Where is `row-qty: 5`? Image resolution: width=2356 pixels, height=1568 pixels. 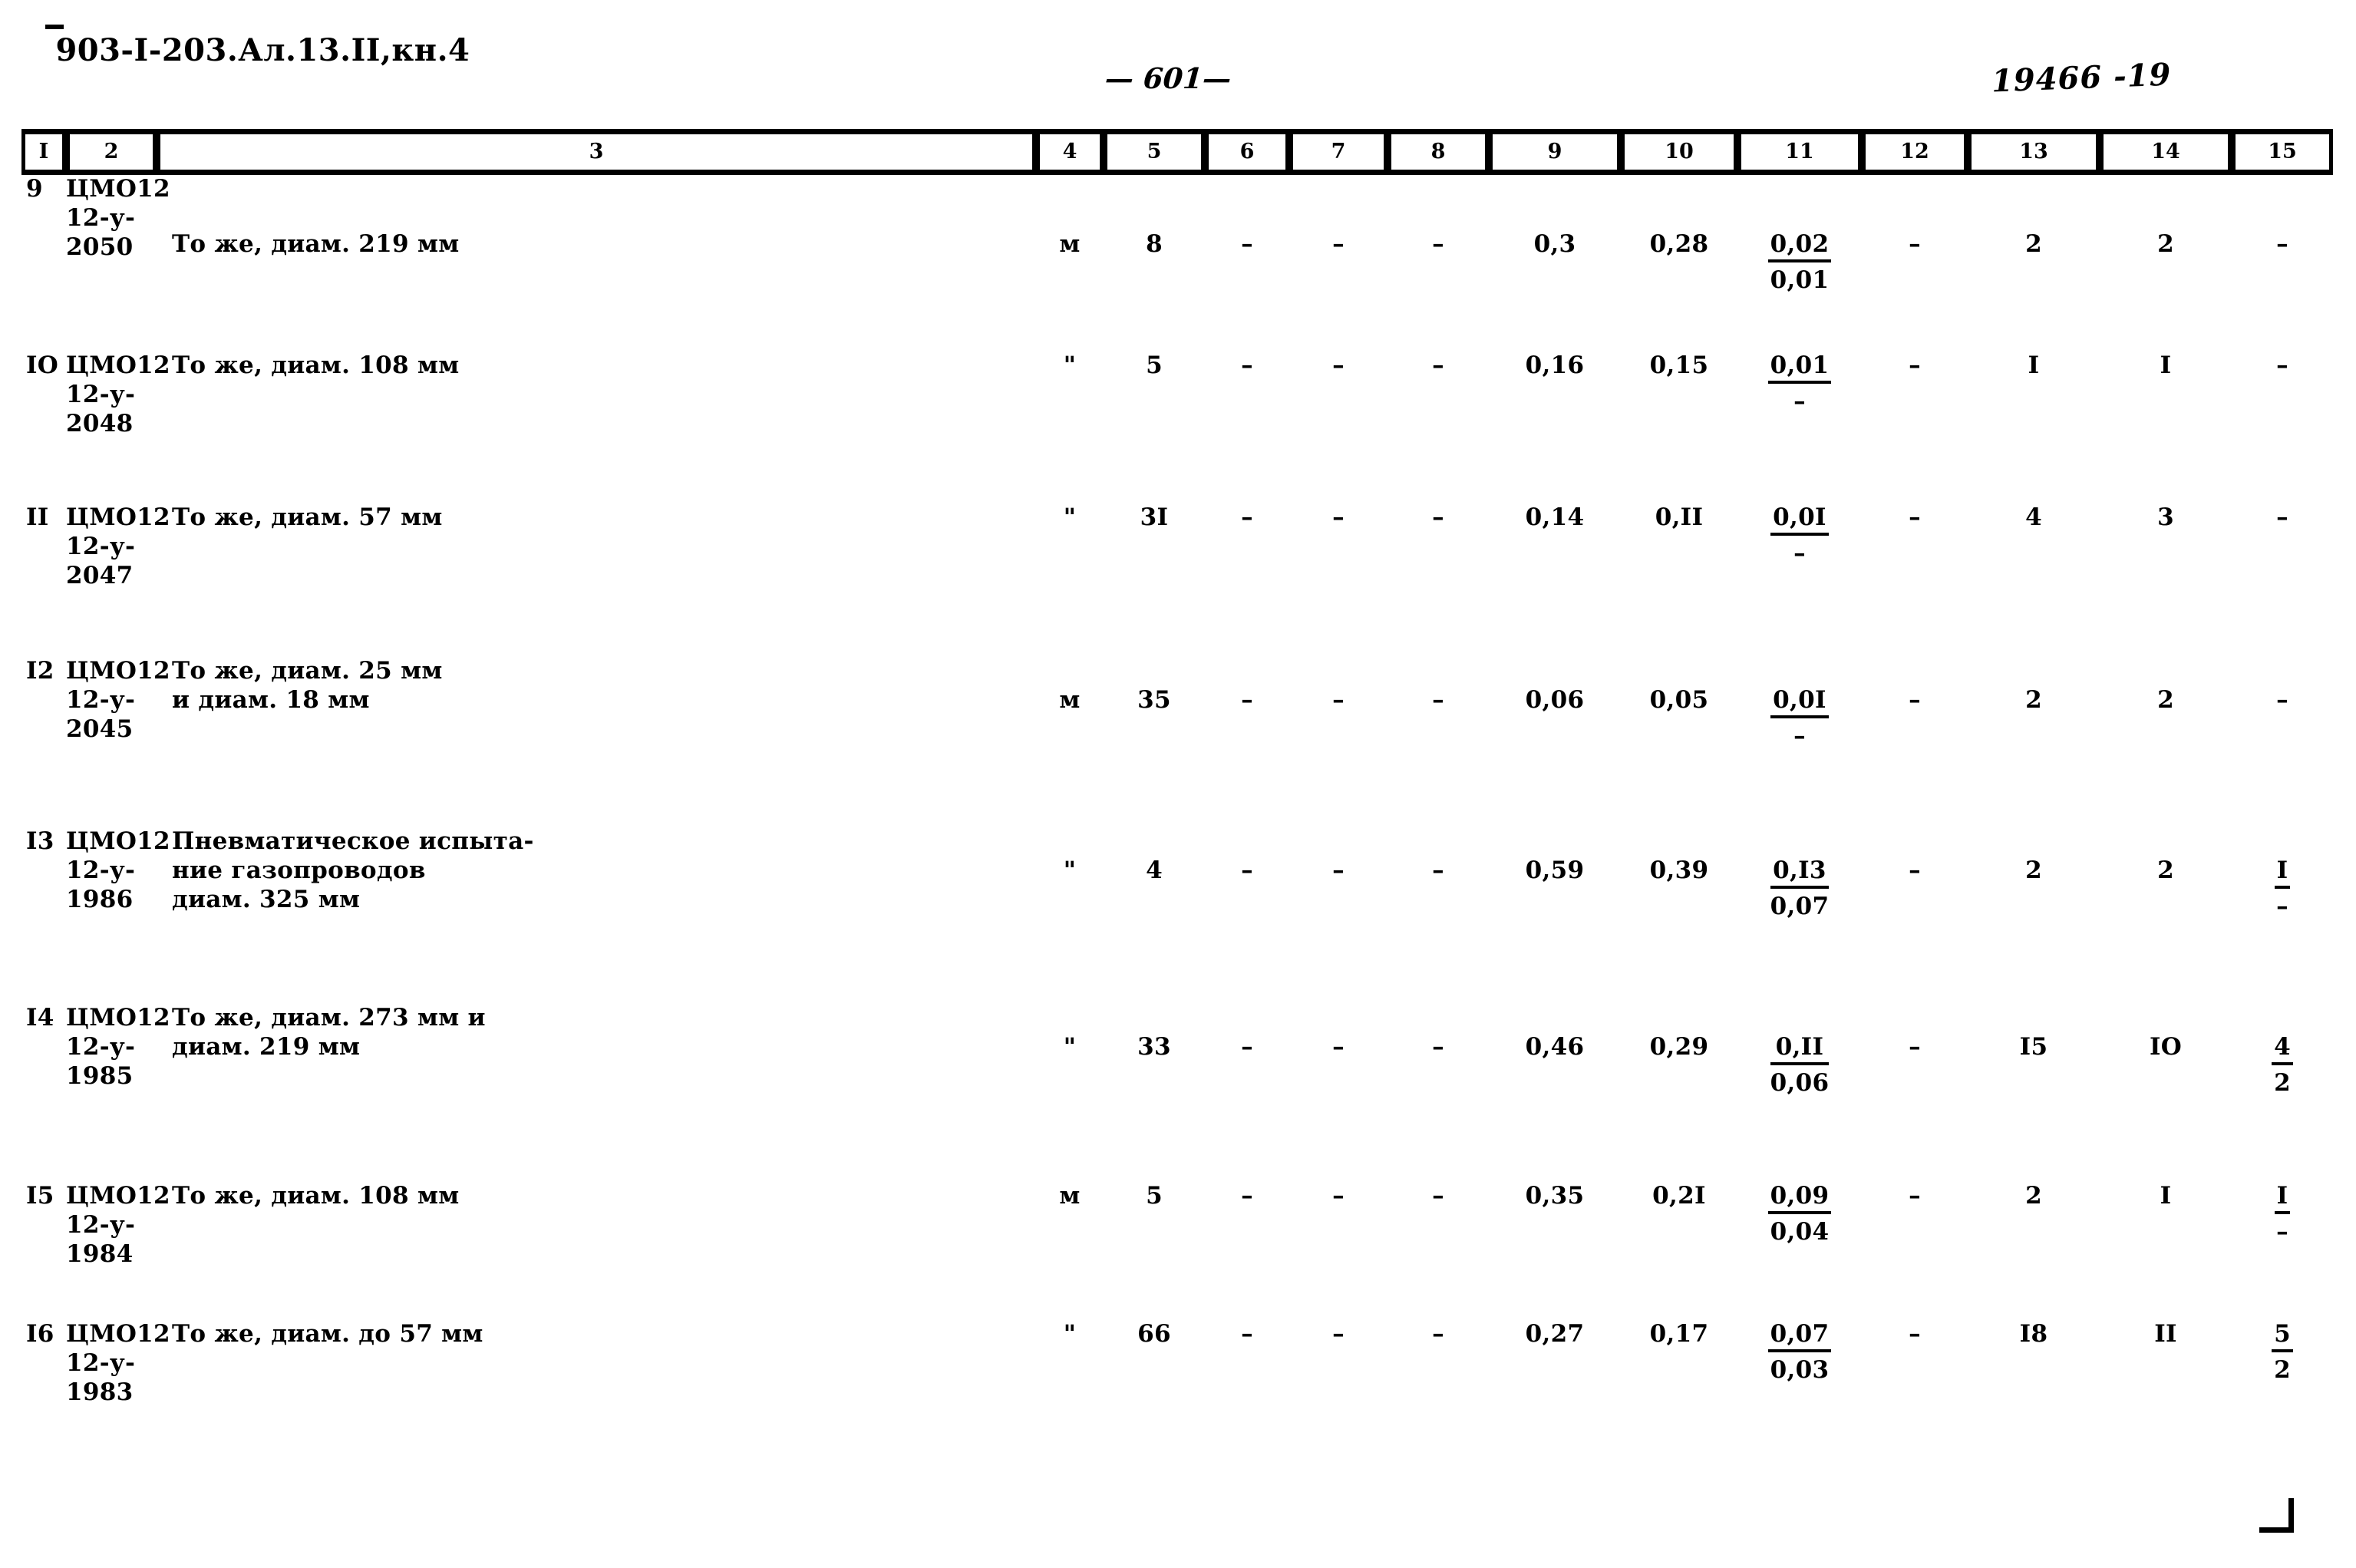 row-qty: 5 is located at coordinates (1154, 1196).